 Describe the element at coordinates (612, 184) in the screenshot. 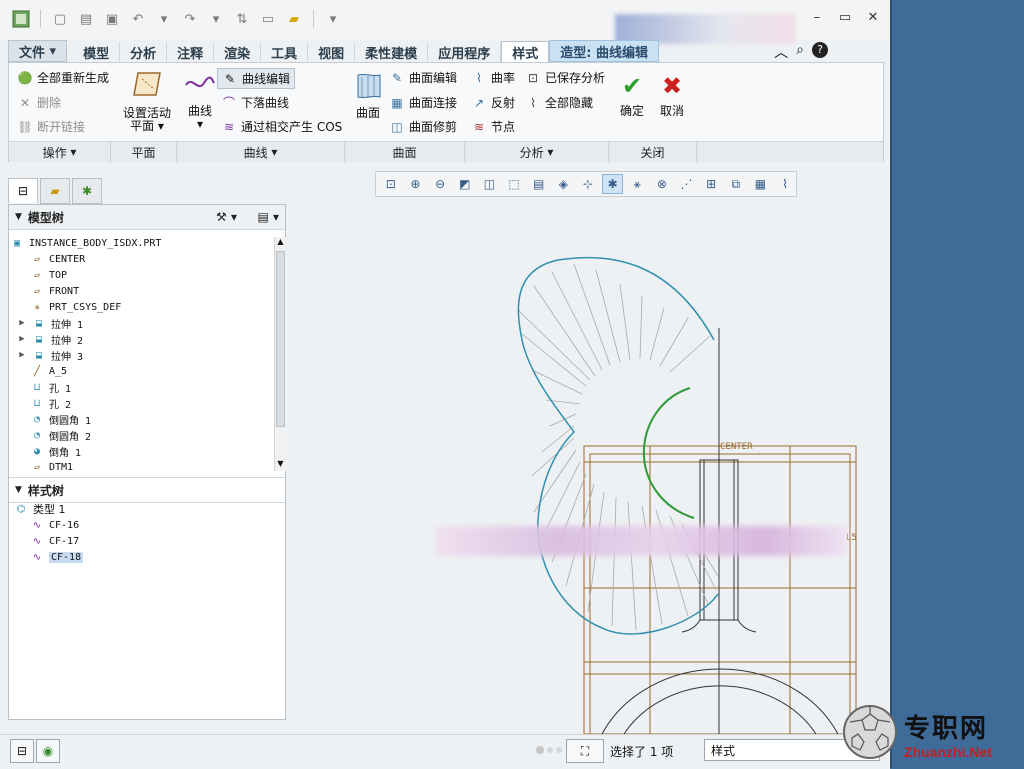

I see `spin-center-icon: ✱` at that location.